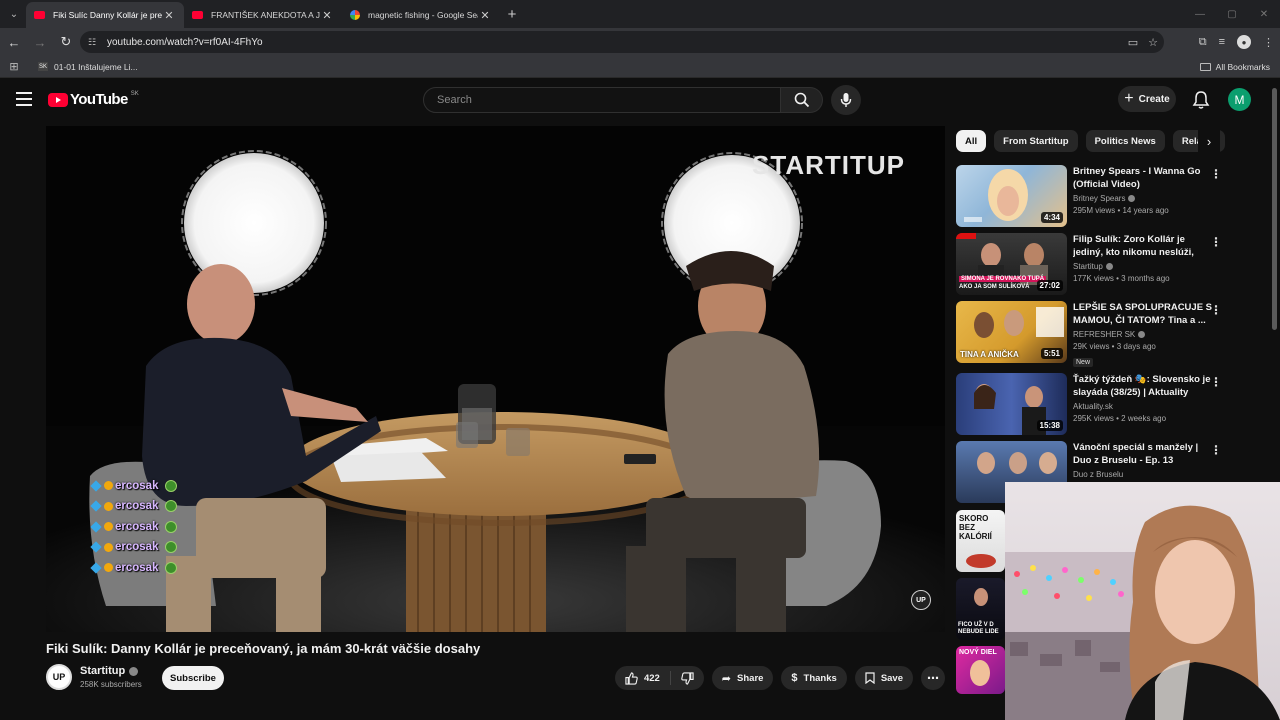  Describe the element at coordinates (846, 100) in the screenshot. I see `voice-search-button` at that location.